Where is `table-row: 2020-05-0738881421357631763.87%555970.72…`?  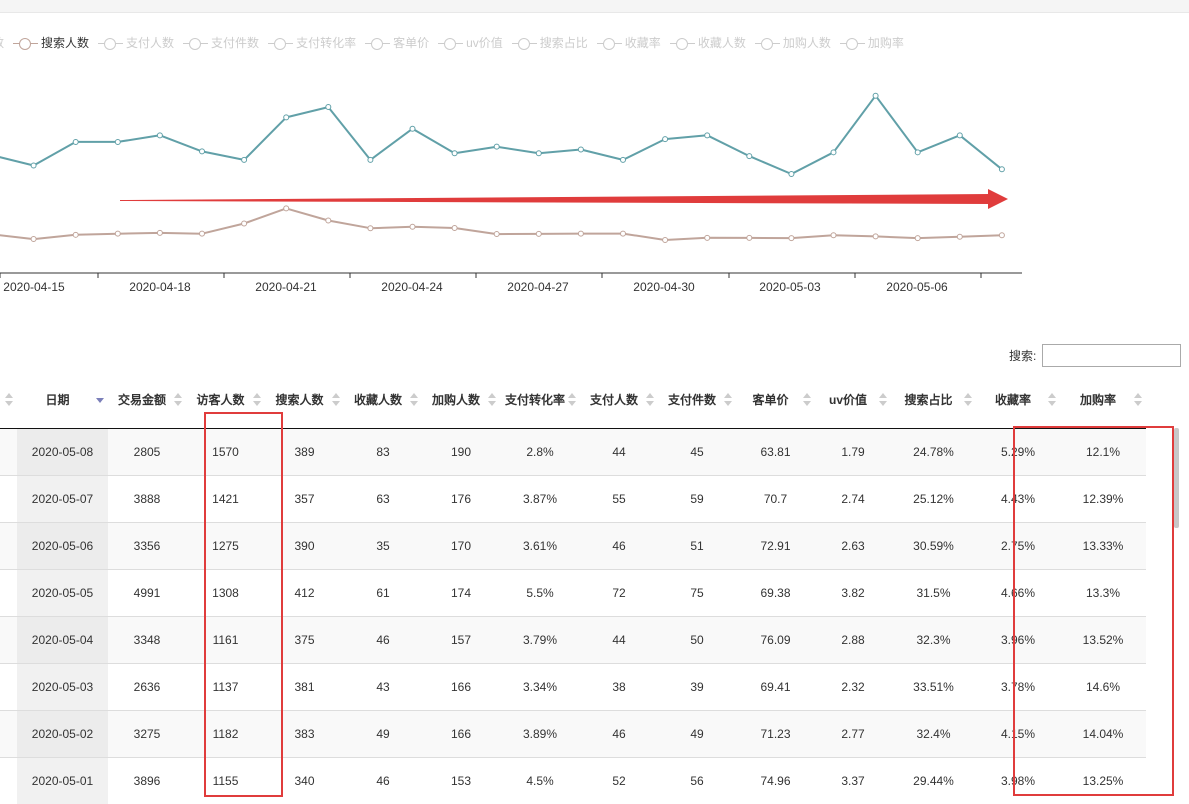 table-row: 2020-05-0738881421357631763.87%555970.72… is located at coordinates (573, 499).